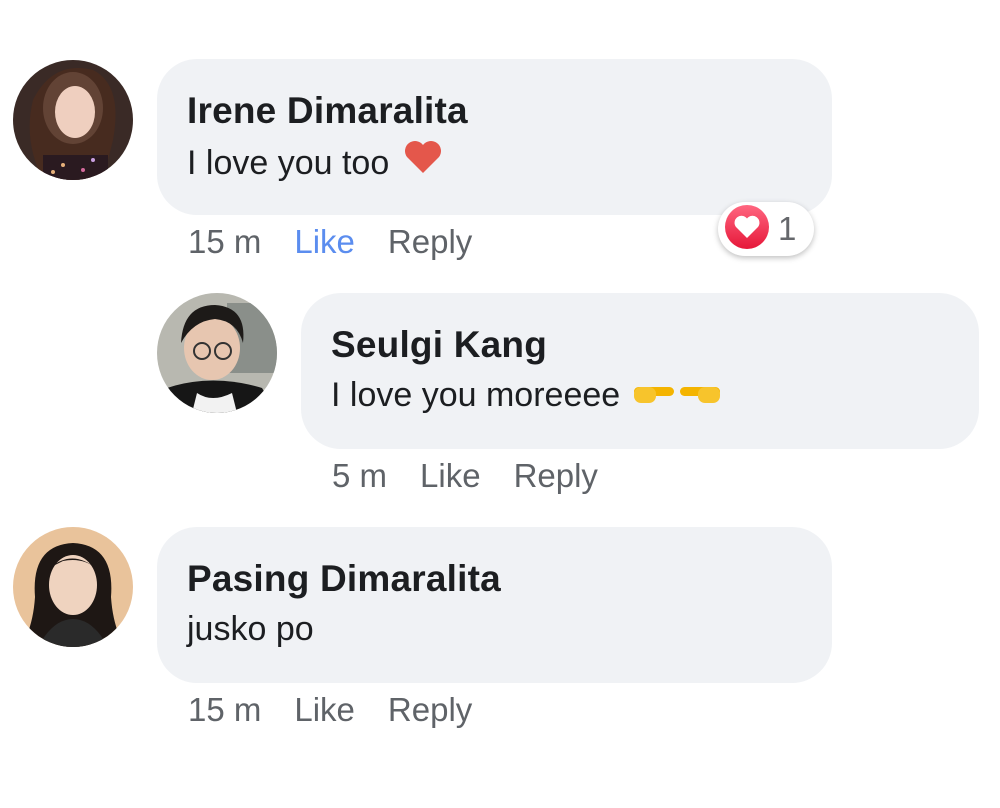  What do you see at coordinates (787, 228) in the screenshot?
I see `reaction-count: 1` at bounding box center [787, 228].